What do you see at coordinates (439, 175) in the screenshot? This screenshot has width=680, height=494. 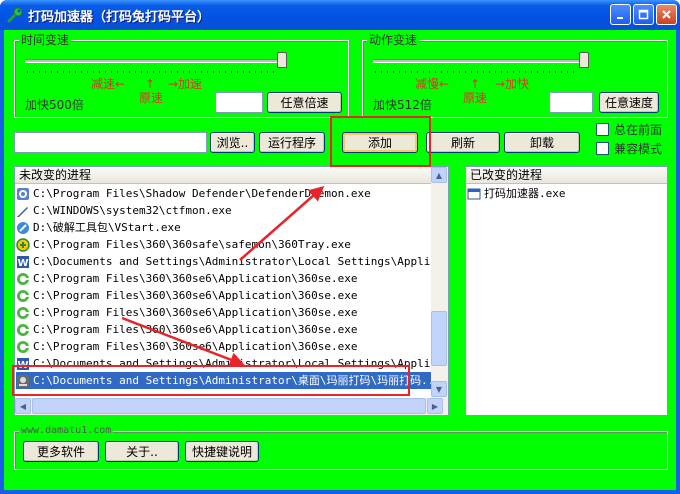 I see `scroll-up-button: ▲` at bounding box center [439, 175].